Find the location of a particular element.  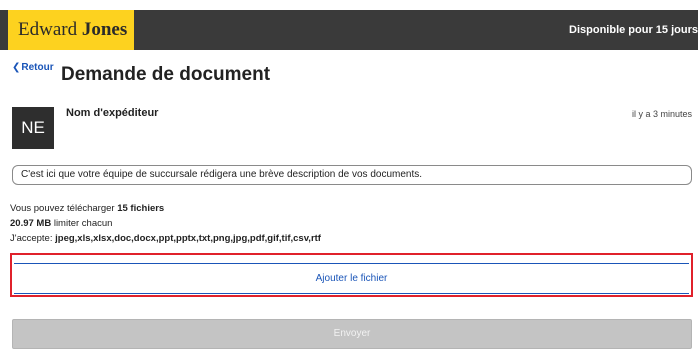

back-link: ❮Retour is located at coordinates (33, 67).